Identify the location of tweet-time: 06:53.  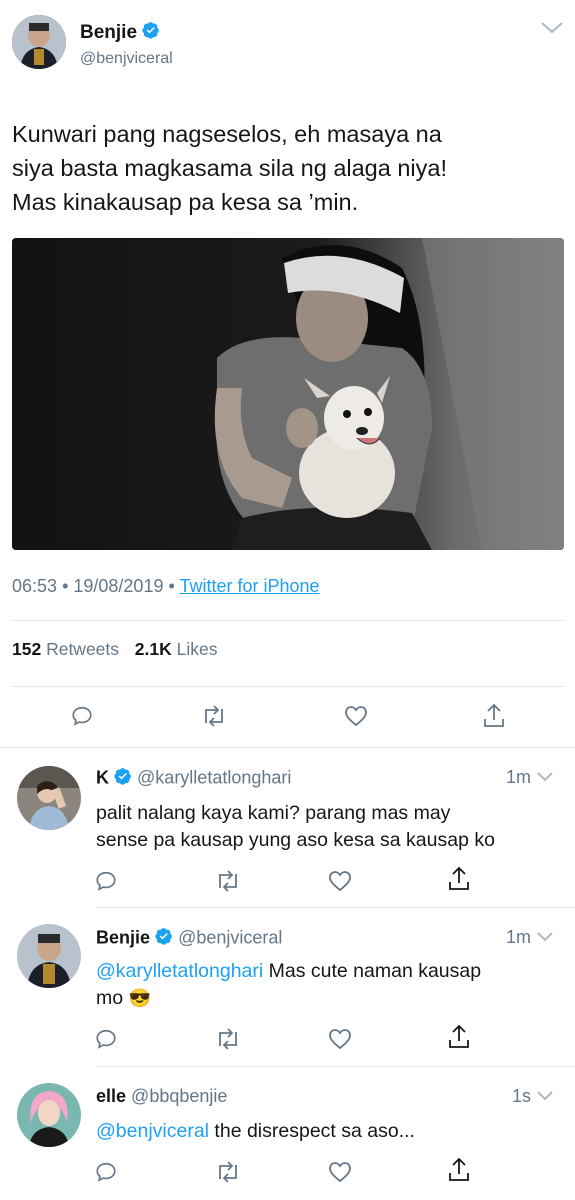
(35, 586).